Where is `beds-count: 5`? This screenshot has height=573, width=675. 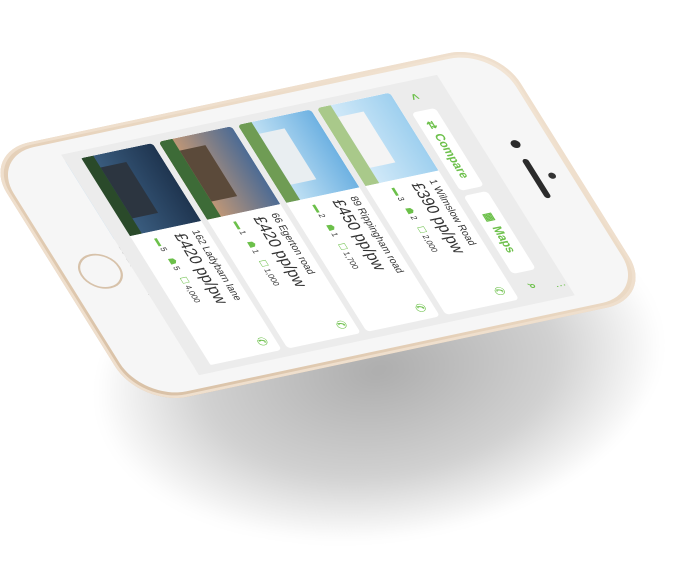 beds-count: 5 is located at coordinates (164, 249).